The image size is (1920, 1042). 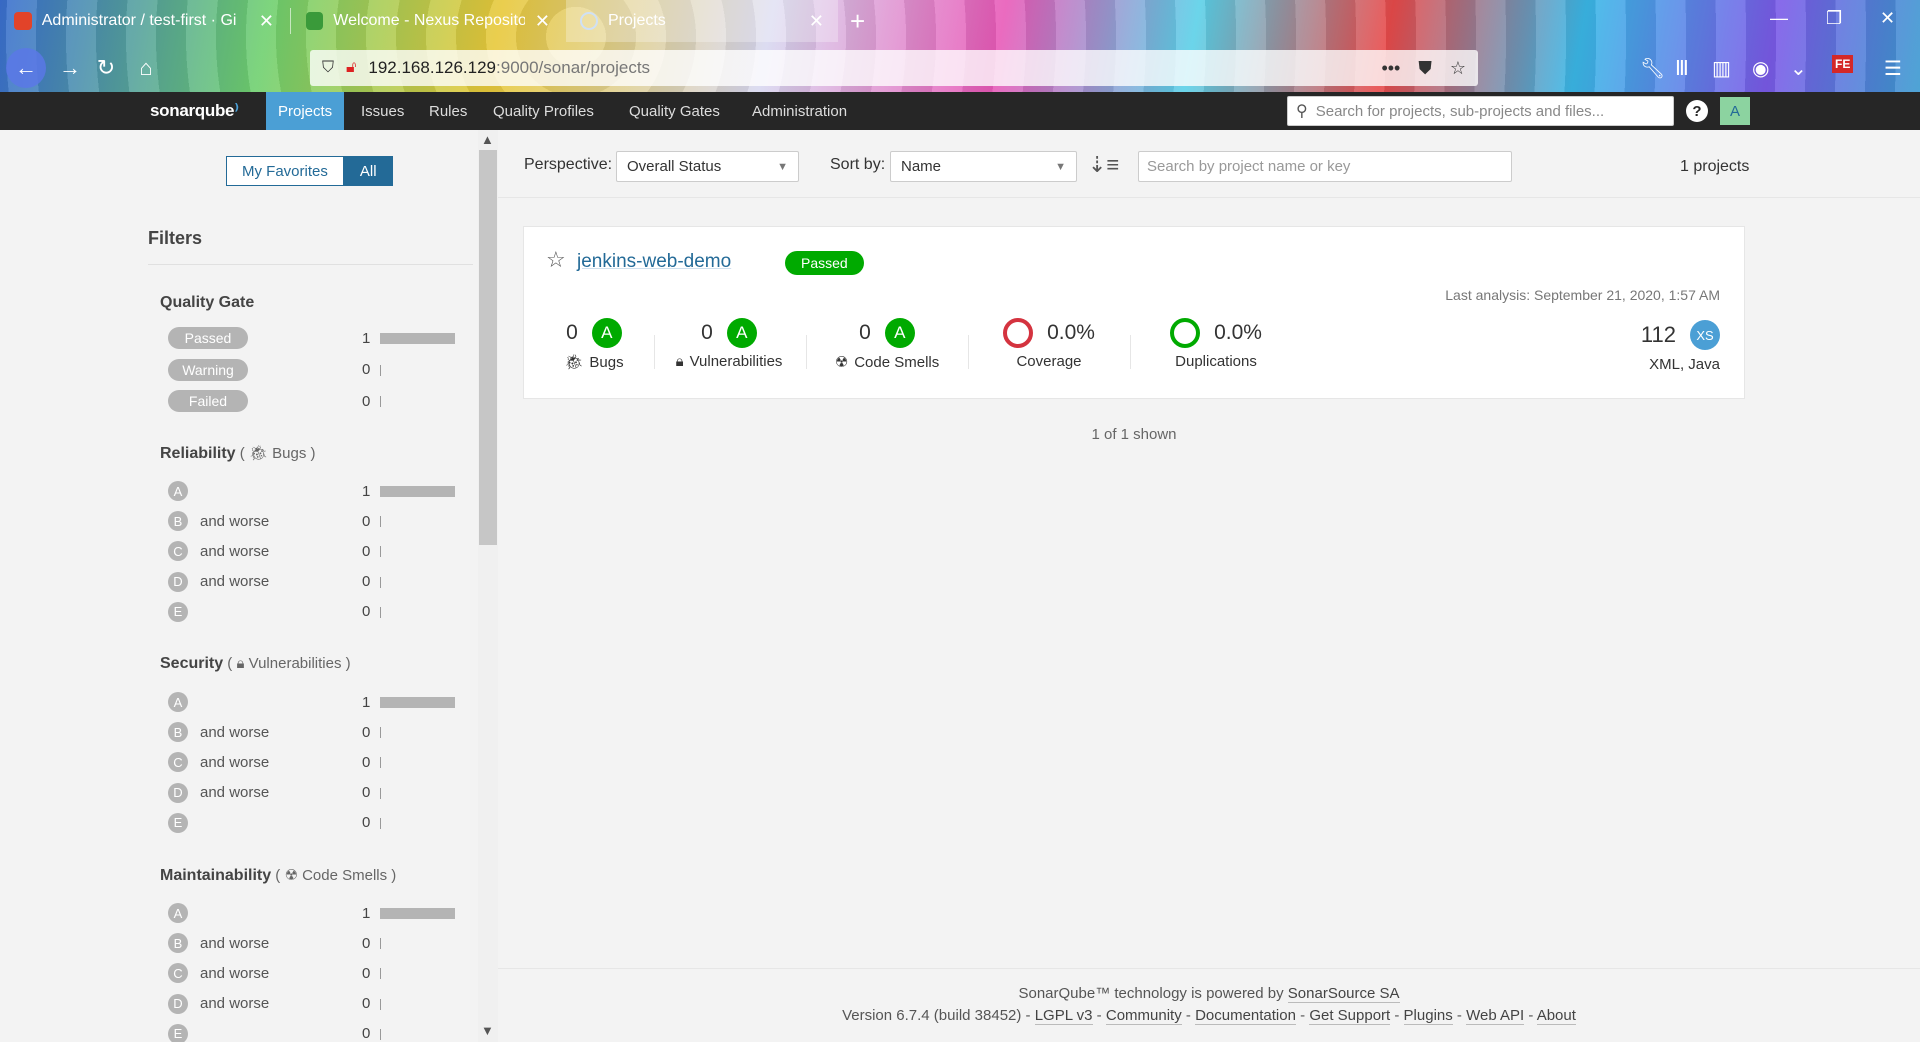 What do you see at coordinates (1063, 1016) in the screenshot?
I see `lgpl-link: LGPL v3` at bounding box center [1063, 1016].